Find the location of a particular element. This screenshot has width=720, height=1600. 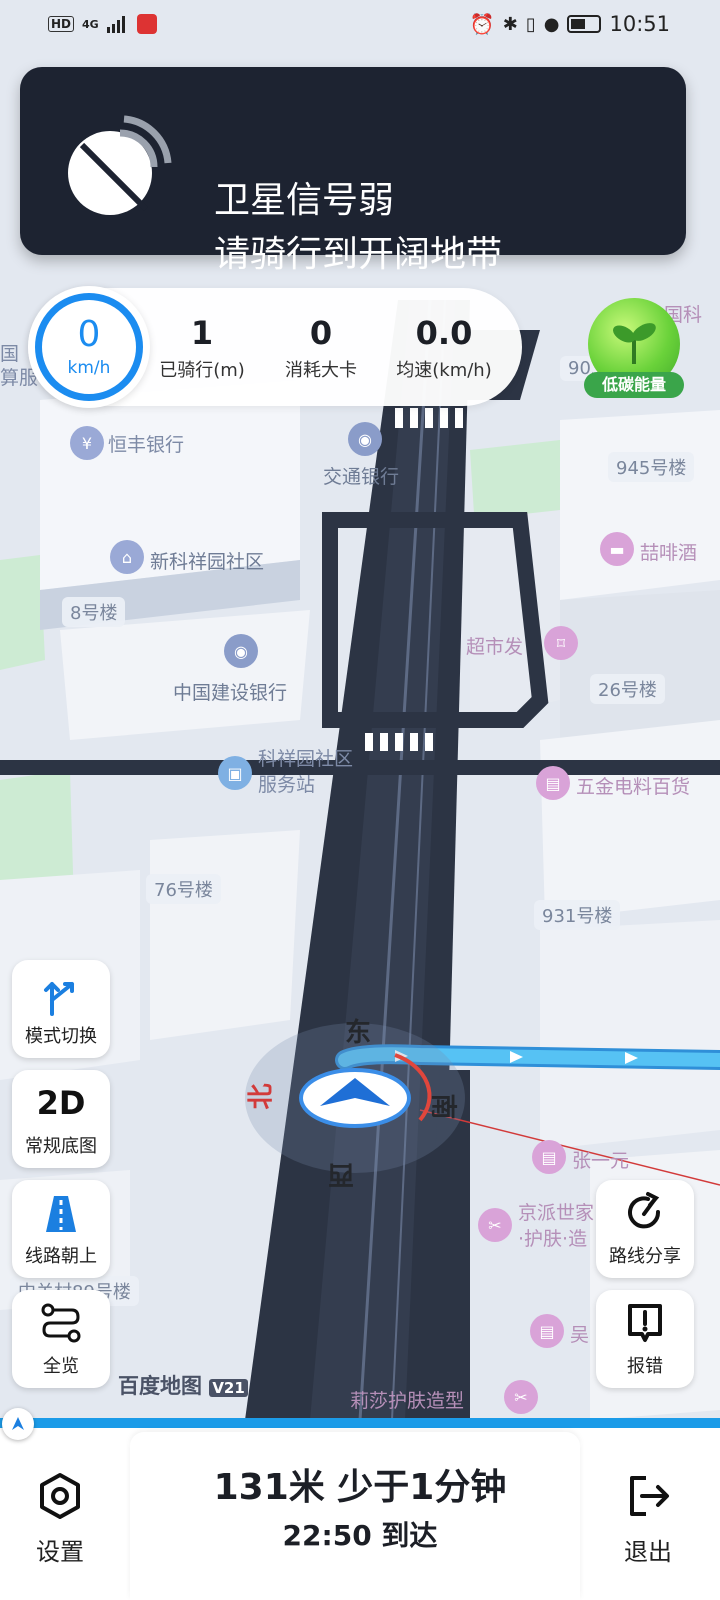

settings-button: 设置 is located at coordinates (60, 1508).